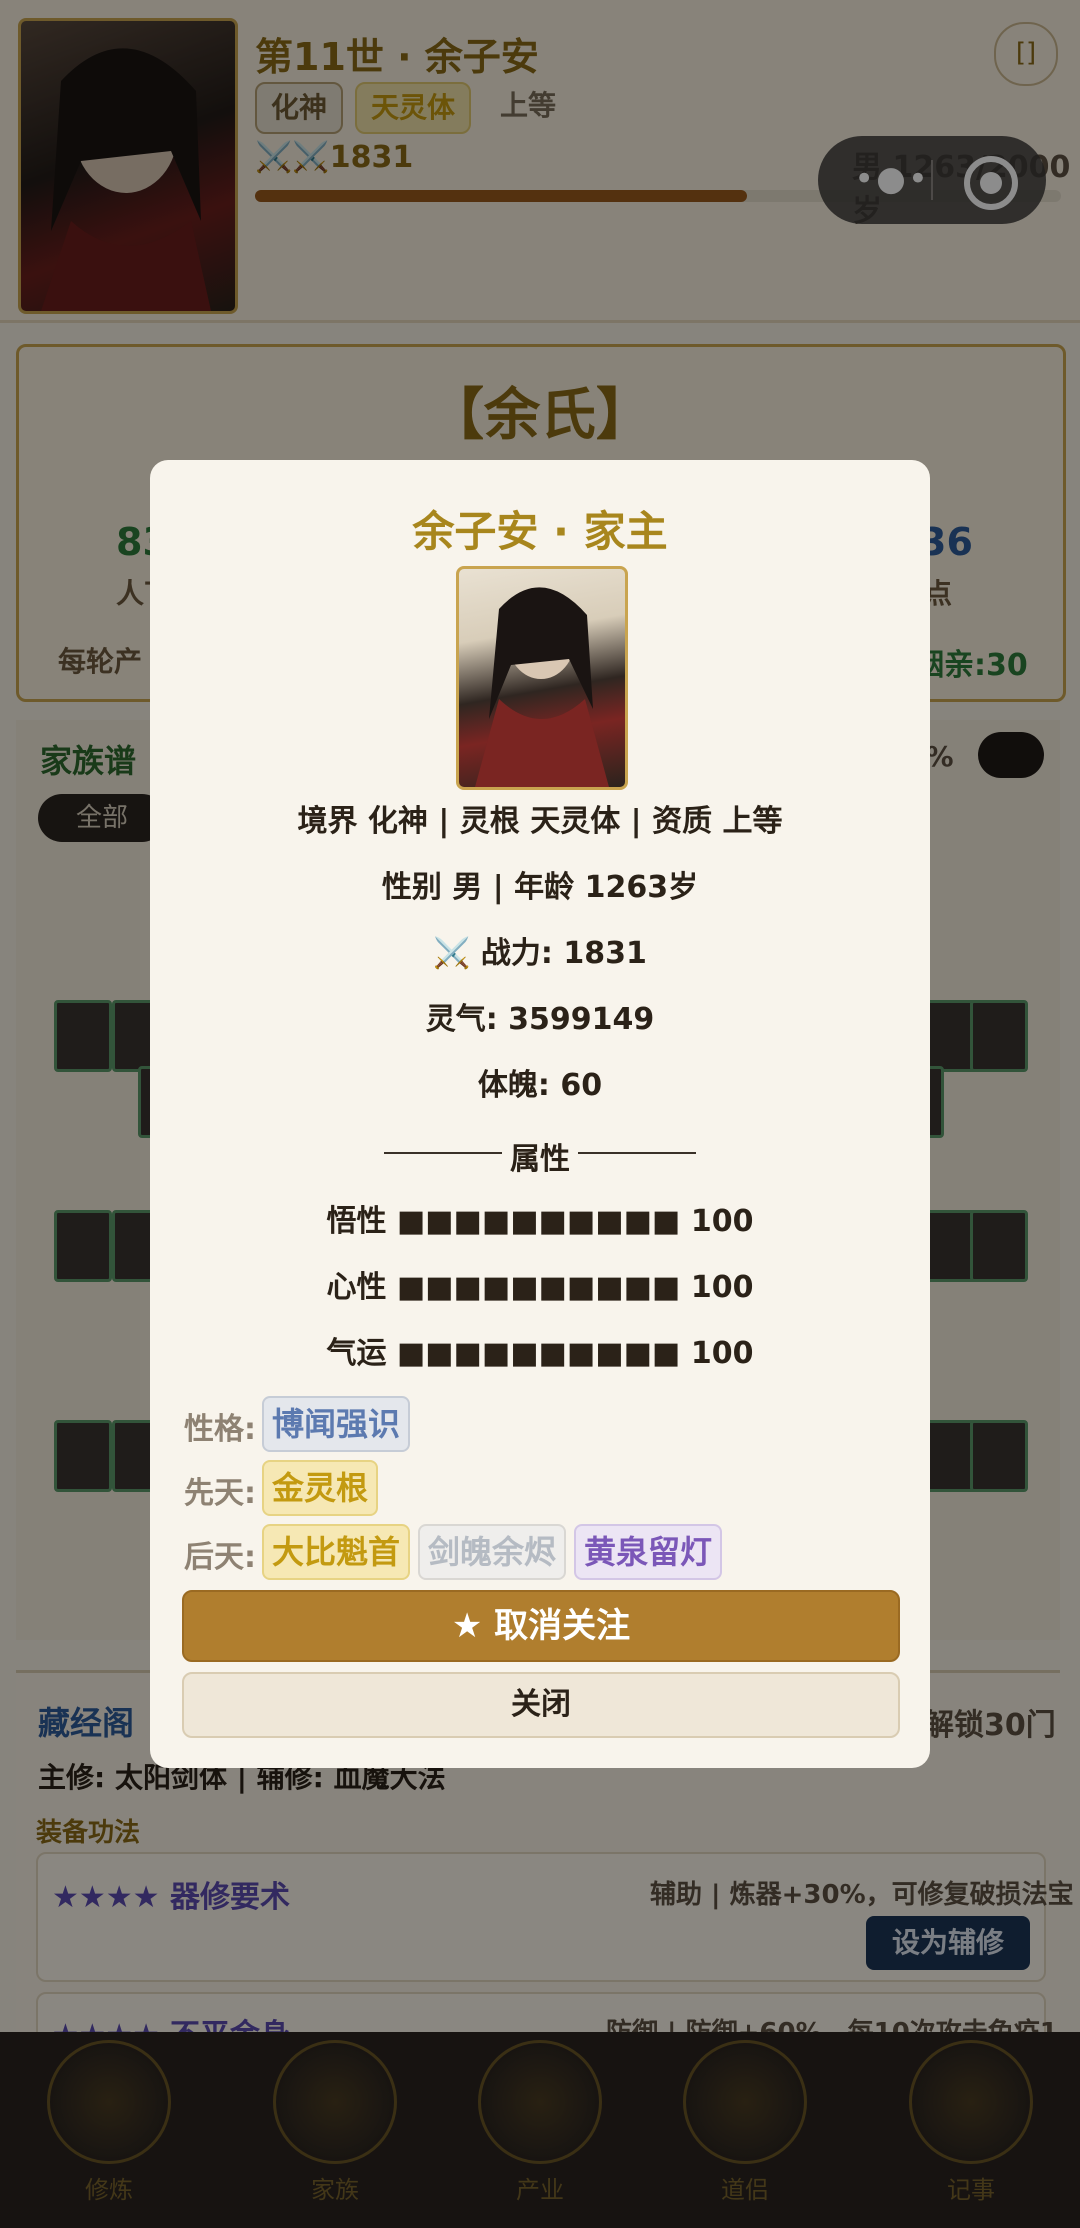 The image size is (1080, 2228). Describe the element at coordinates (648, 1552) in the screenshot. I see `acquired-trait: 黄泉留灯` at that location.